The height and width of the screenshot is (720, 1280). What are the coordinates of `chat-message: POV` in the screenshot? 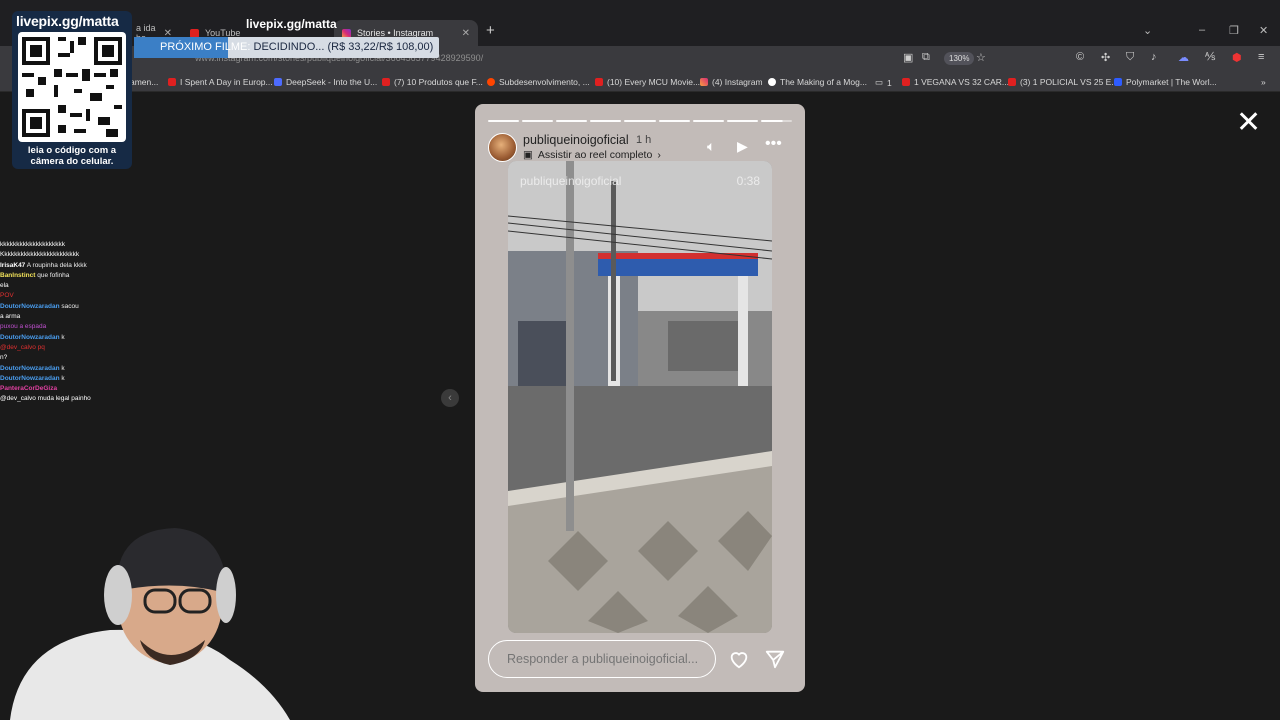 It's located at (67, 296).